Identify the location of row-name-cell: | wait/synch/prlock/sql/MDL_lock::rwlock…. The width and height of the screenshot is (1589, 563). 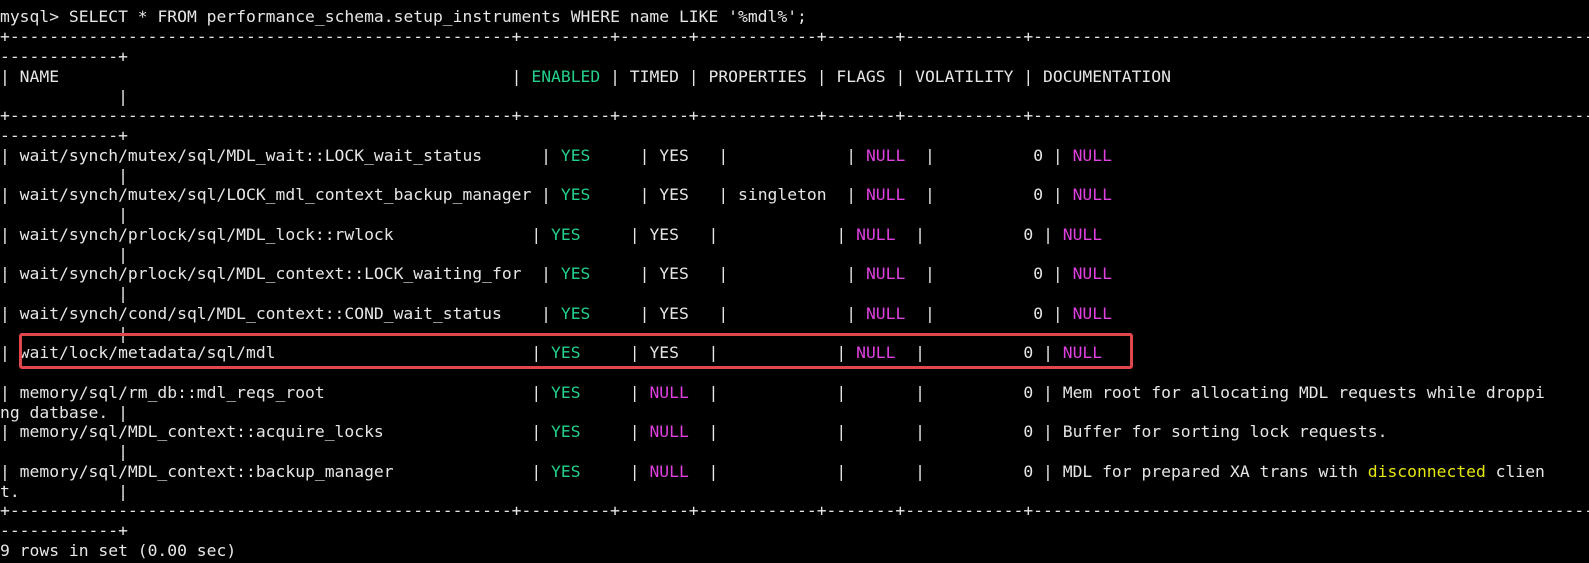
(276, 234).